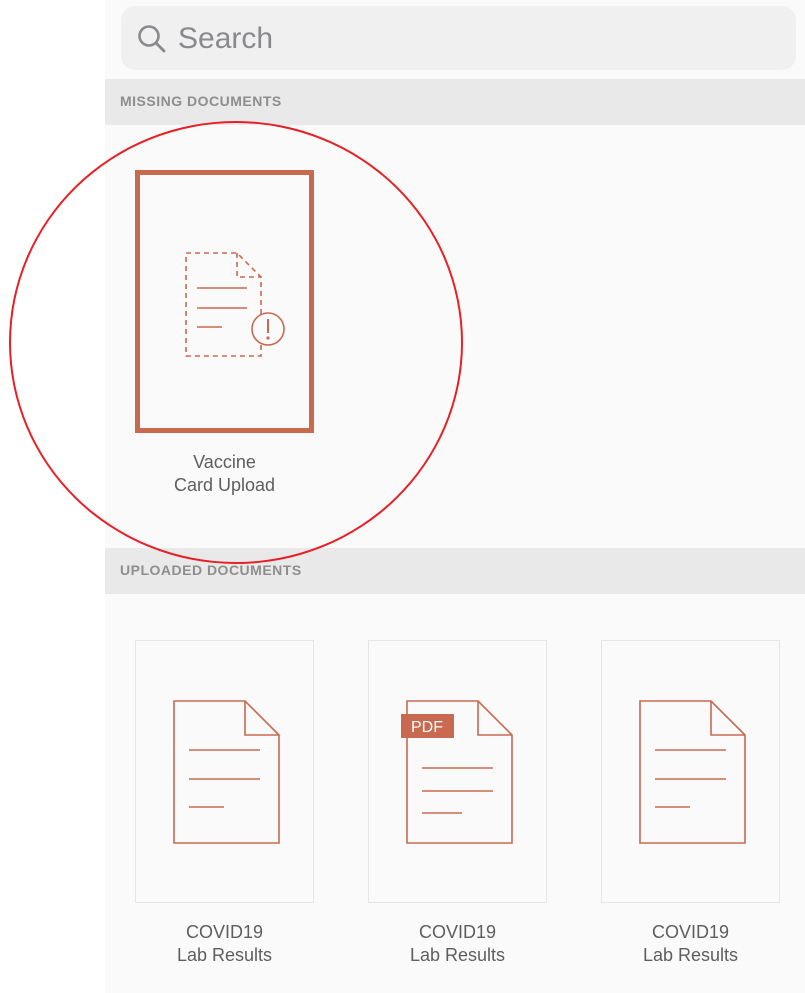 This screenshot has width=805, height=993. I want to click on missing-documents-header: MISSING DOCUMENTS, so click(455, 102).